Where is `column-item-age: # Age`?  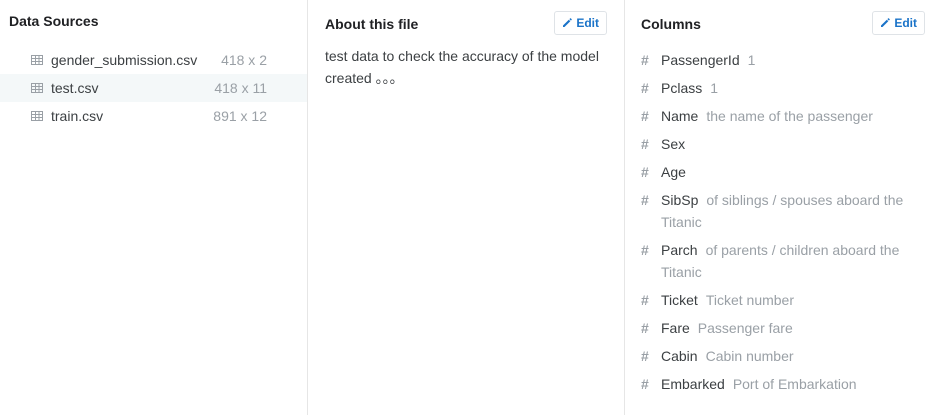 column-item-age: # Age is located at coordinates (783, 172).